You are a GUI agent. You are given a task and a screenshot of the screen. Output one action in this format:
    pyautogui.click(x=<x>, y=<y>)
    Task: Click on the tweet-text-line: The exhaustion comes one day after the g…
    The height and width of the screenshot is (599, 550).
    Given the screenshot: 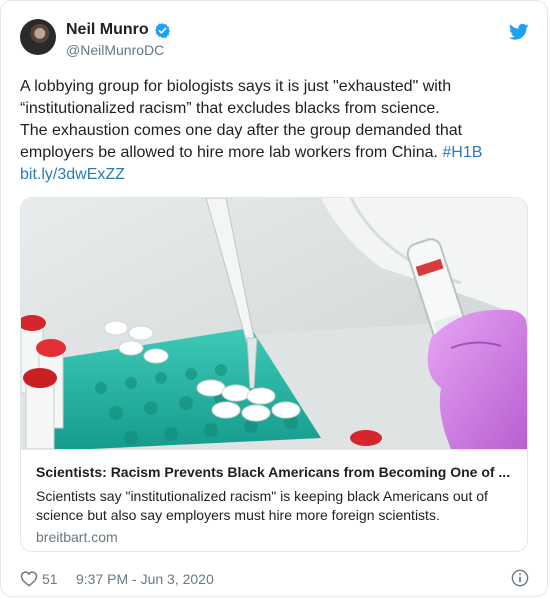 What is the action you would take?
    pyautogui.click(x=241, y=130)
    